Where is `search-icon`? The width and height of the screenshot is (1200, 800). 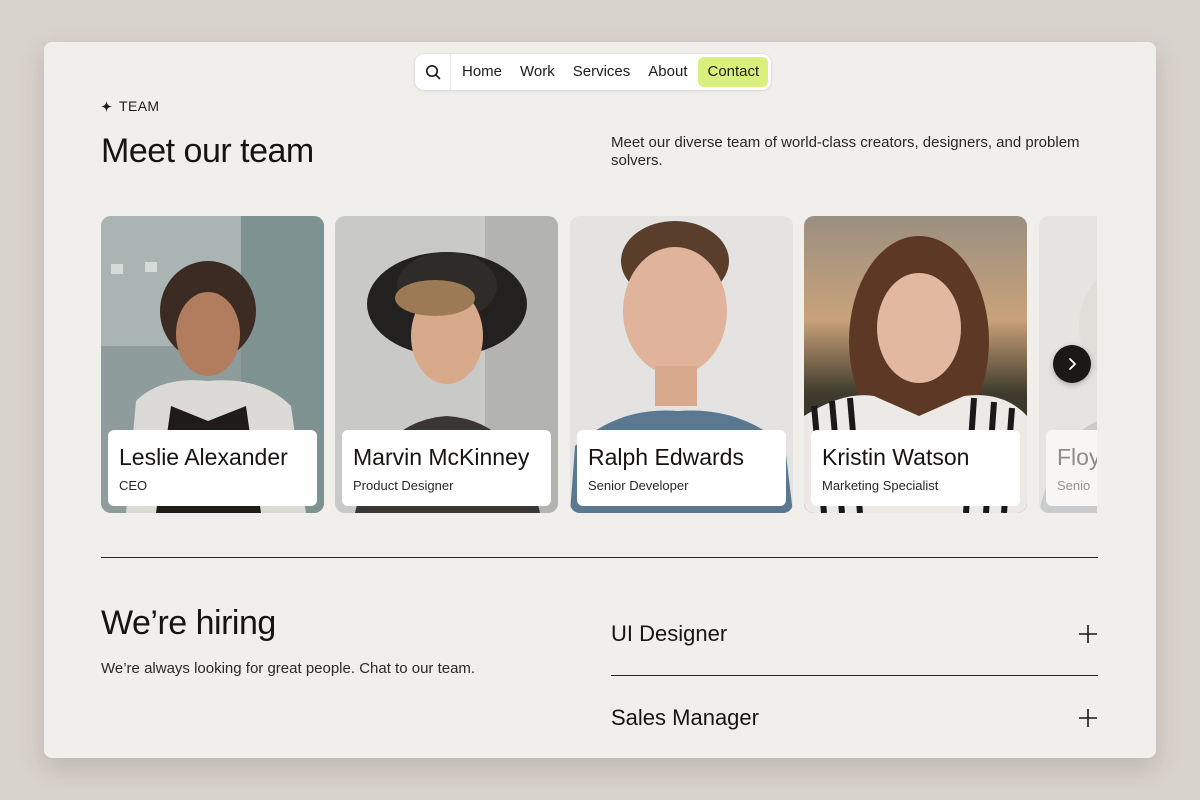 search-icon is located at coordinates (432, 72).